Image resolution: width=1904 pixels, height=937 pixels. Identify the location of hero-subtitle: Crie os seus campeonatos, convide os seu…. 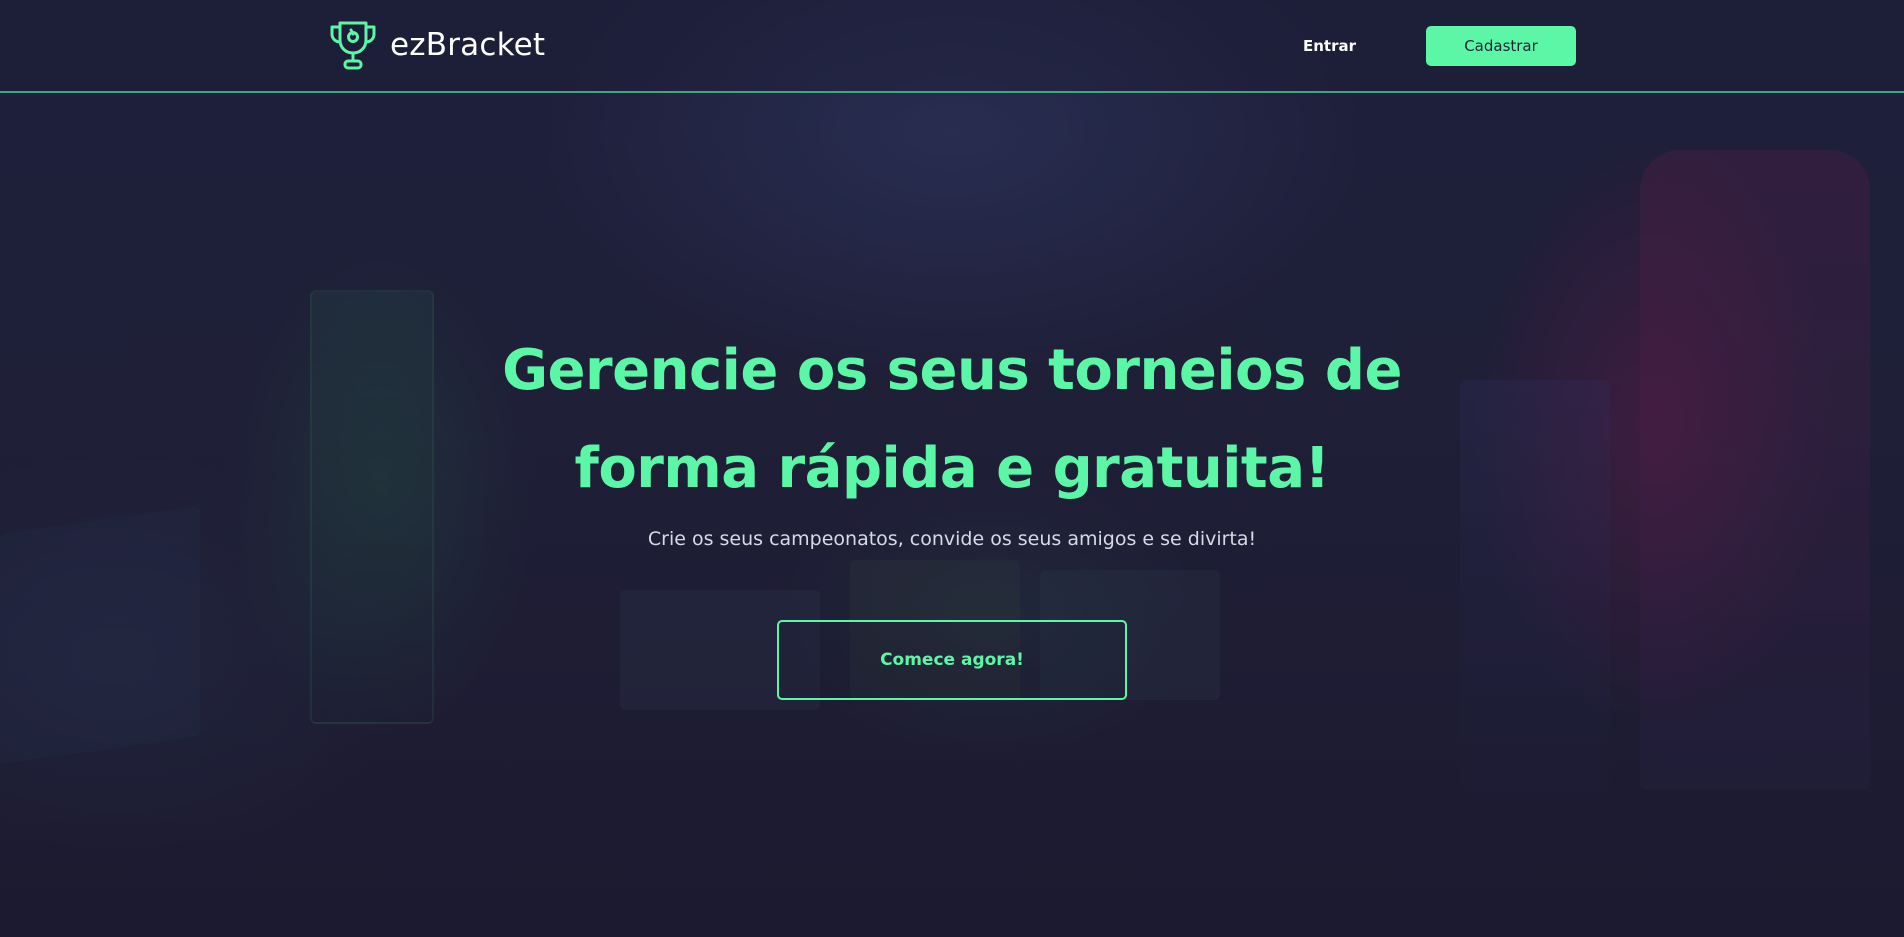
(952, 539).